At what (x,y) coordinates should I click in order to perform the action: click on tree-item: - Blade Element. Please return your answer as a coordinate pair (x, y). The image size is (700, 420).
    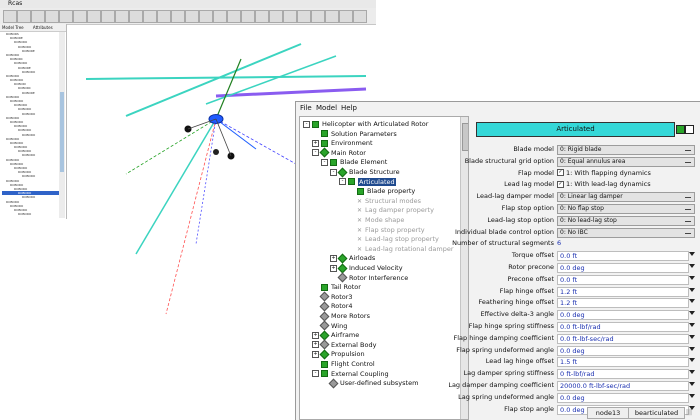
    Looking at the image, I should click on (354, 162).